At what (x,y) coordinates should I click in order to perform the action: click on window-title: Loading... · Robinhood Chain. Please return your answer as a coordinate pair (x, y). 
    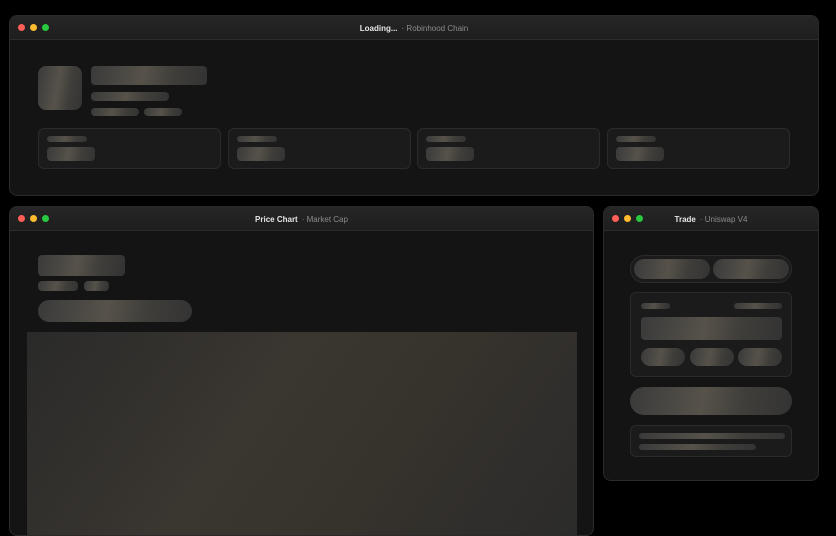
    Looking at the image, I should click on (414, 28).